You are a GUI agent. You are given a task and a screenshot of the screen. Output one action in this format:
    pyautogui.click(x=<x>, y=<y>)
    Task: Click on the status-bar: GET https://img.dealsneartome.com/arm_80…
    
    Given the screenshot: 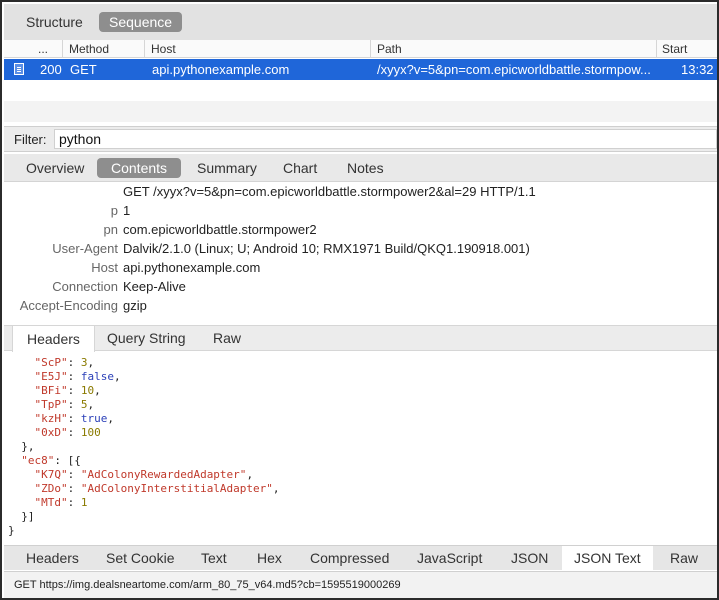 What is the action you would take?
    pyautogui.click(x=360, y=584)
    